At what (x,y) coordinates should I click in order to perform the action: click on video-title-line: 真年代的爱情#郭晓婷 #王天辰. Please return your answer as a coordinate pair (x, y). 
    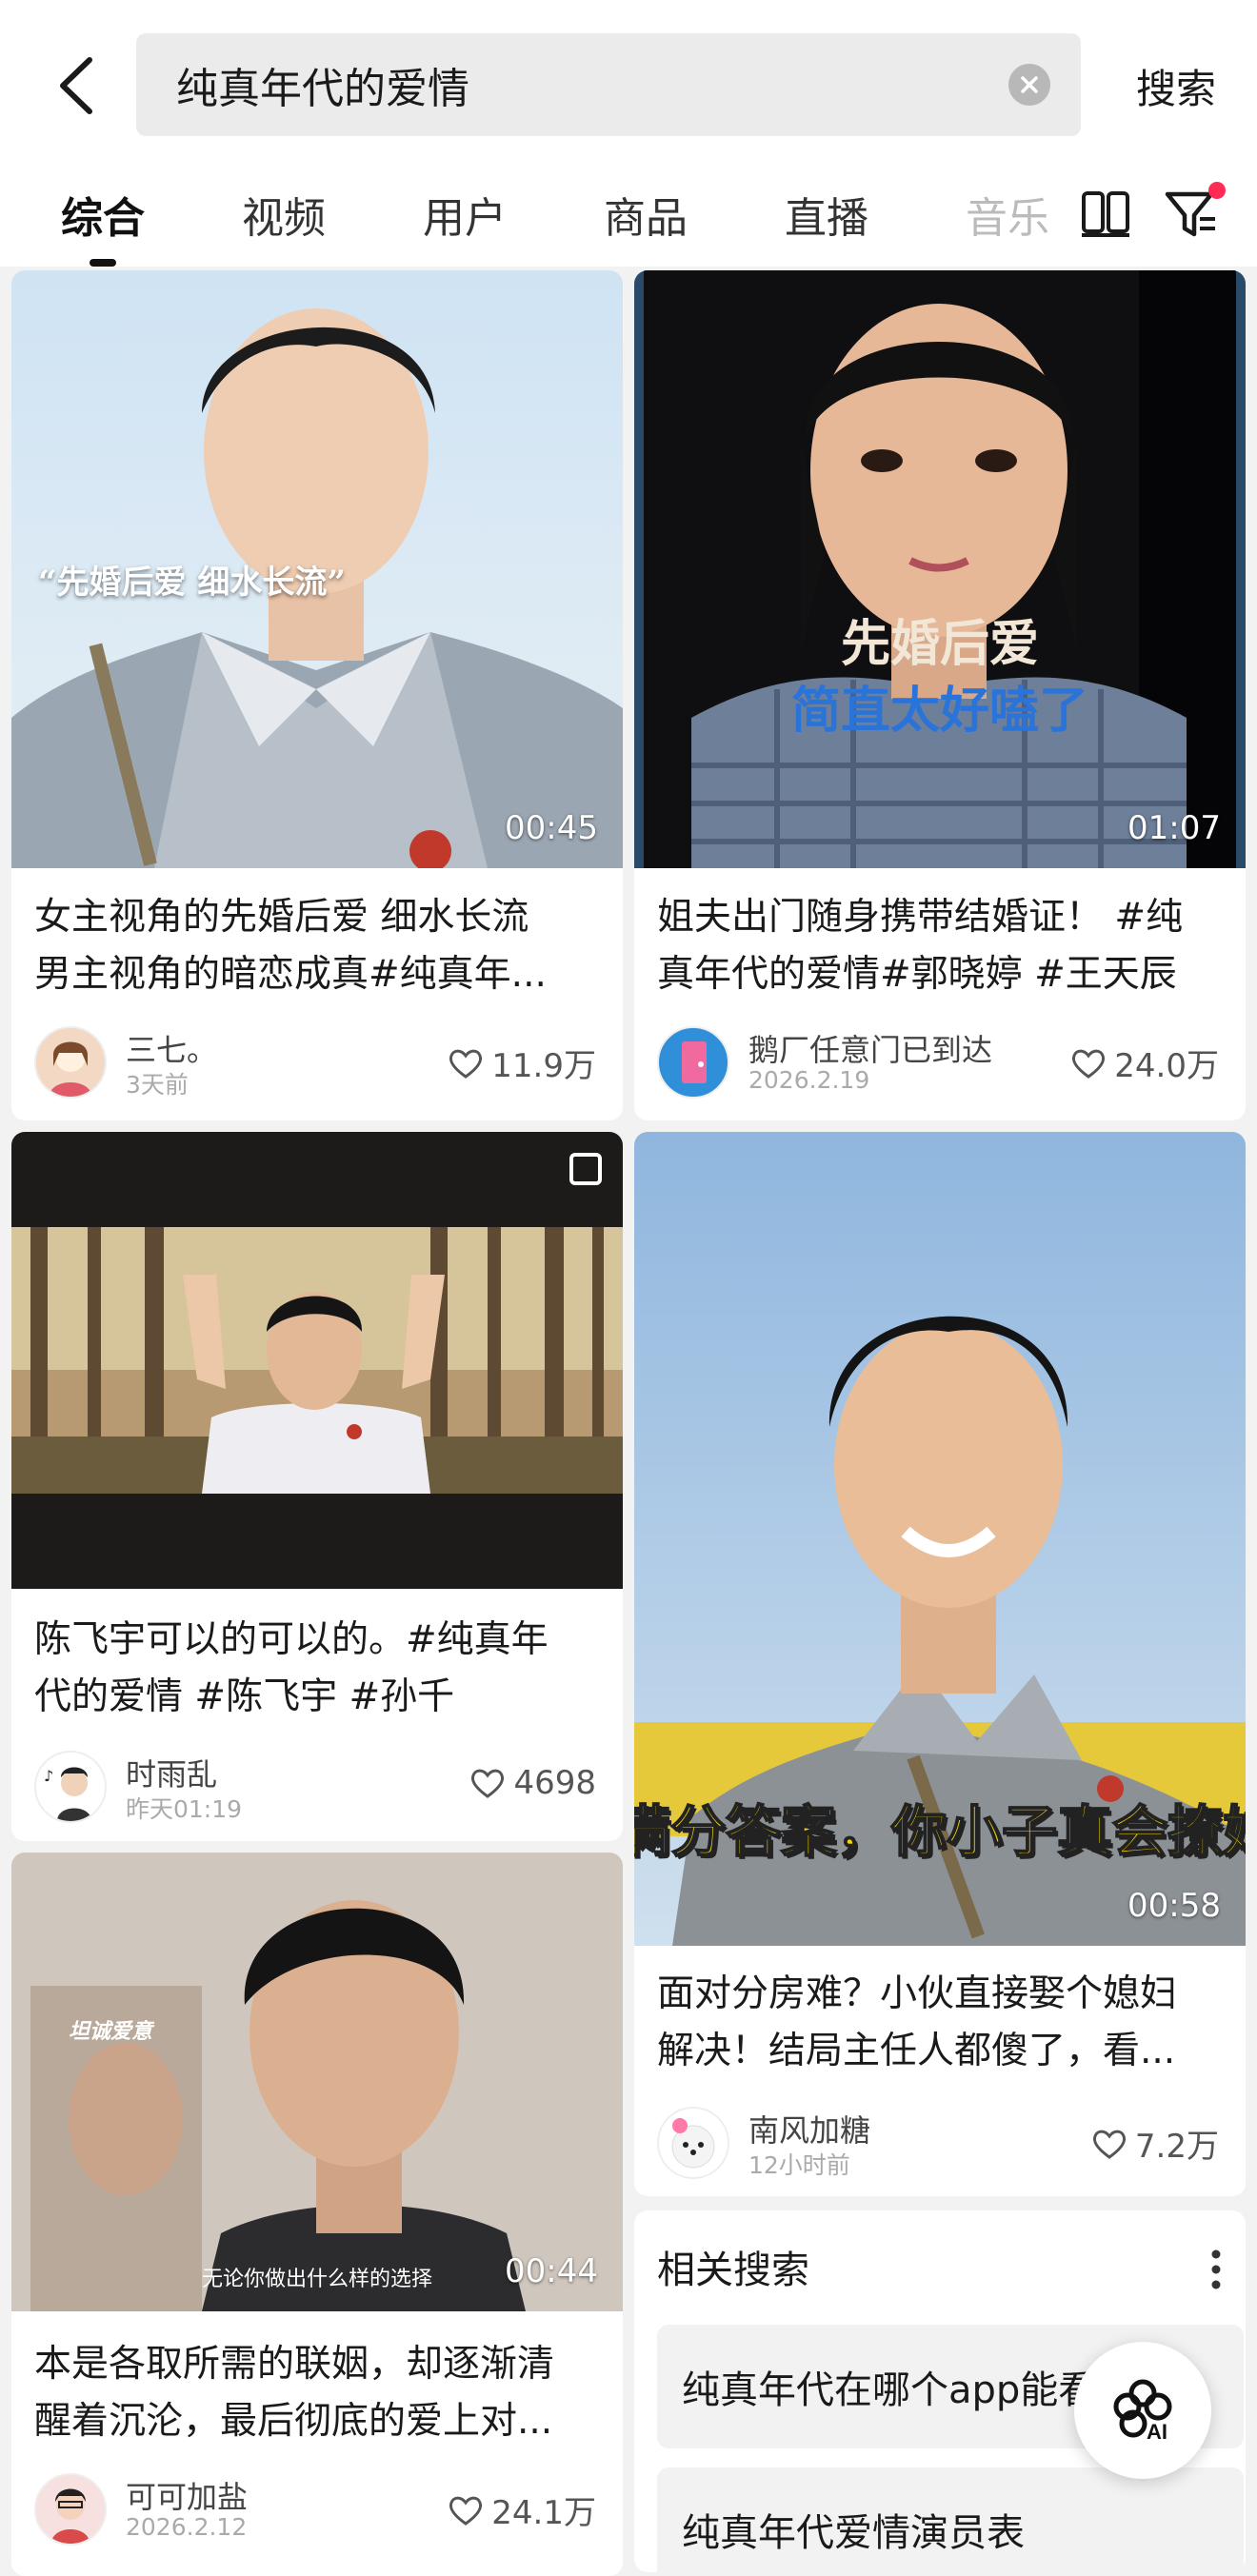
    Looking at the image, I should click on (917, 974).